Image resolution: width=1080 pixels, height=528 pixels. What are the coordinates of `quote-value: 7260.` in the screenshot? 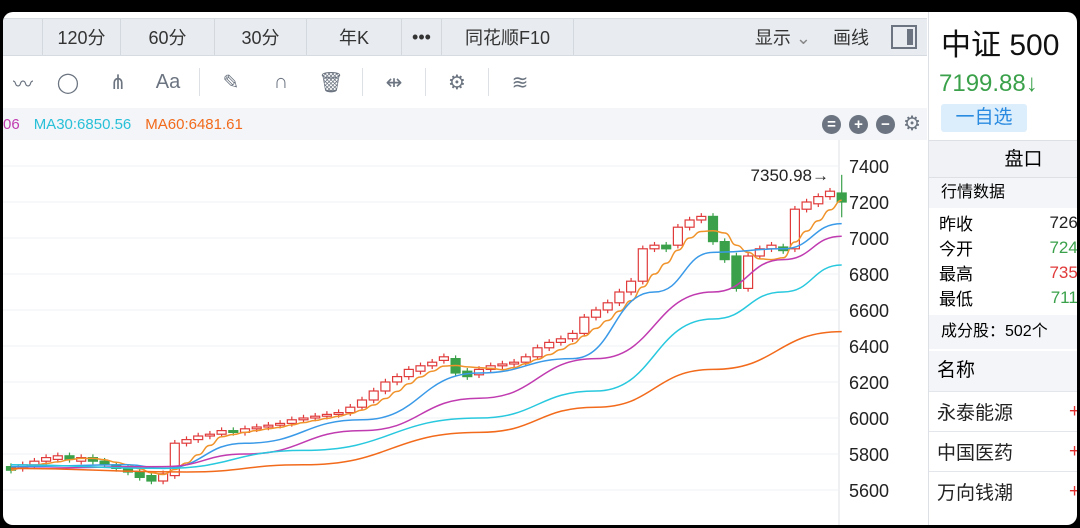 It's located at (1063, 222).